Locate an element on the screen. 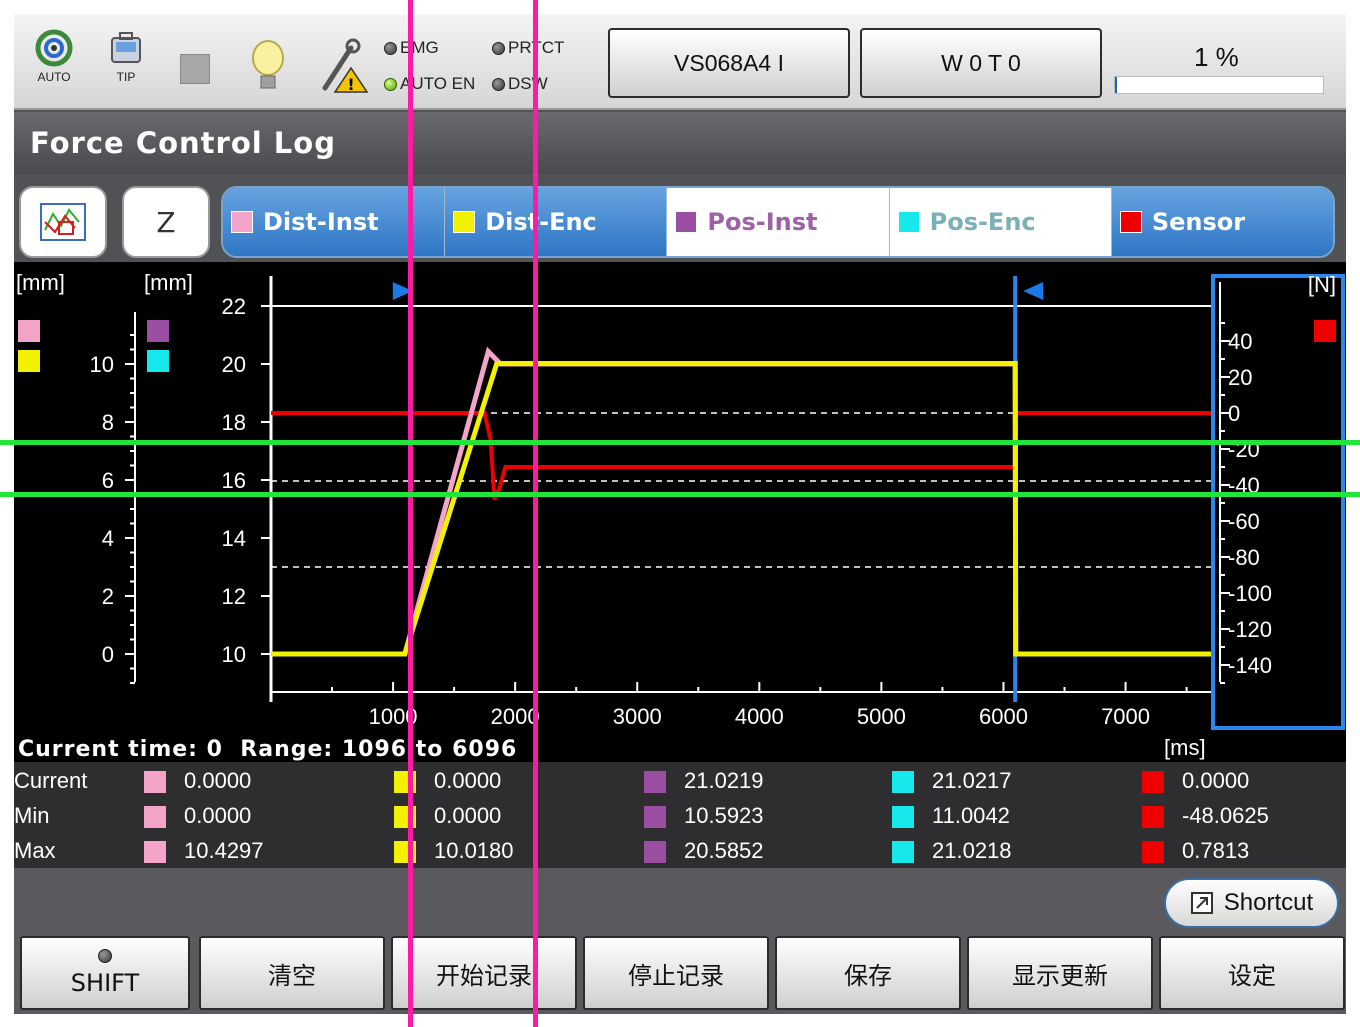 This screenshot has width=1360, height=1027. range-end-marker is located at coordinates (1033, 291).